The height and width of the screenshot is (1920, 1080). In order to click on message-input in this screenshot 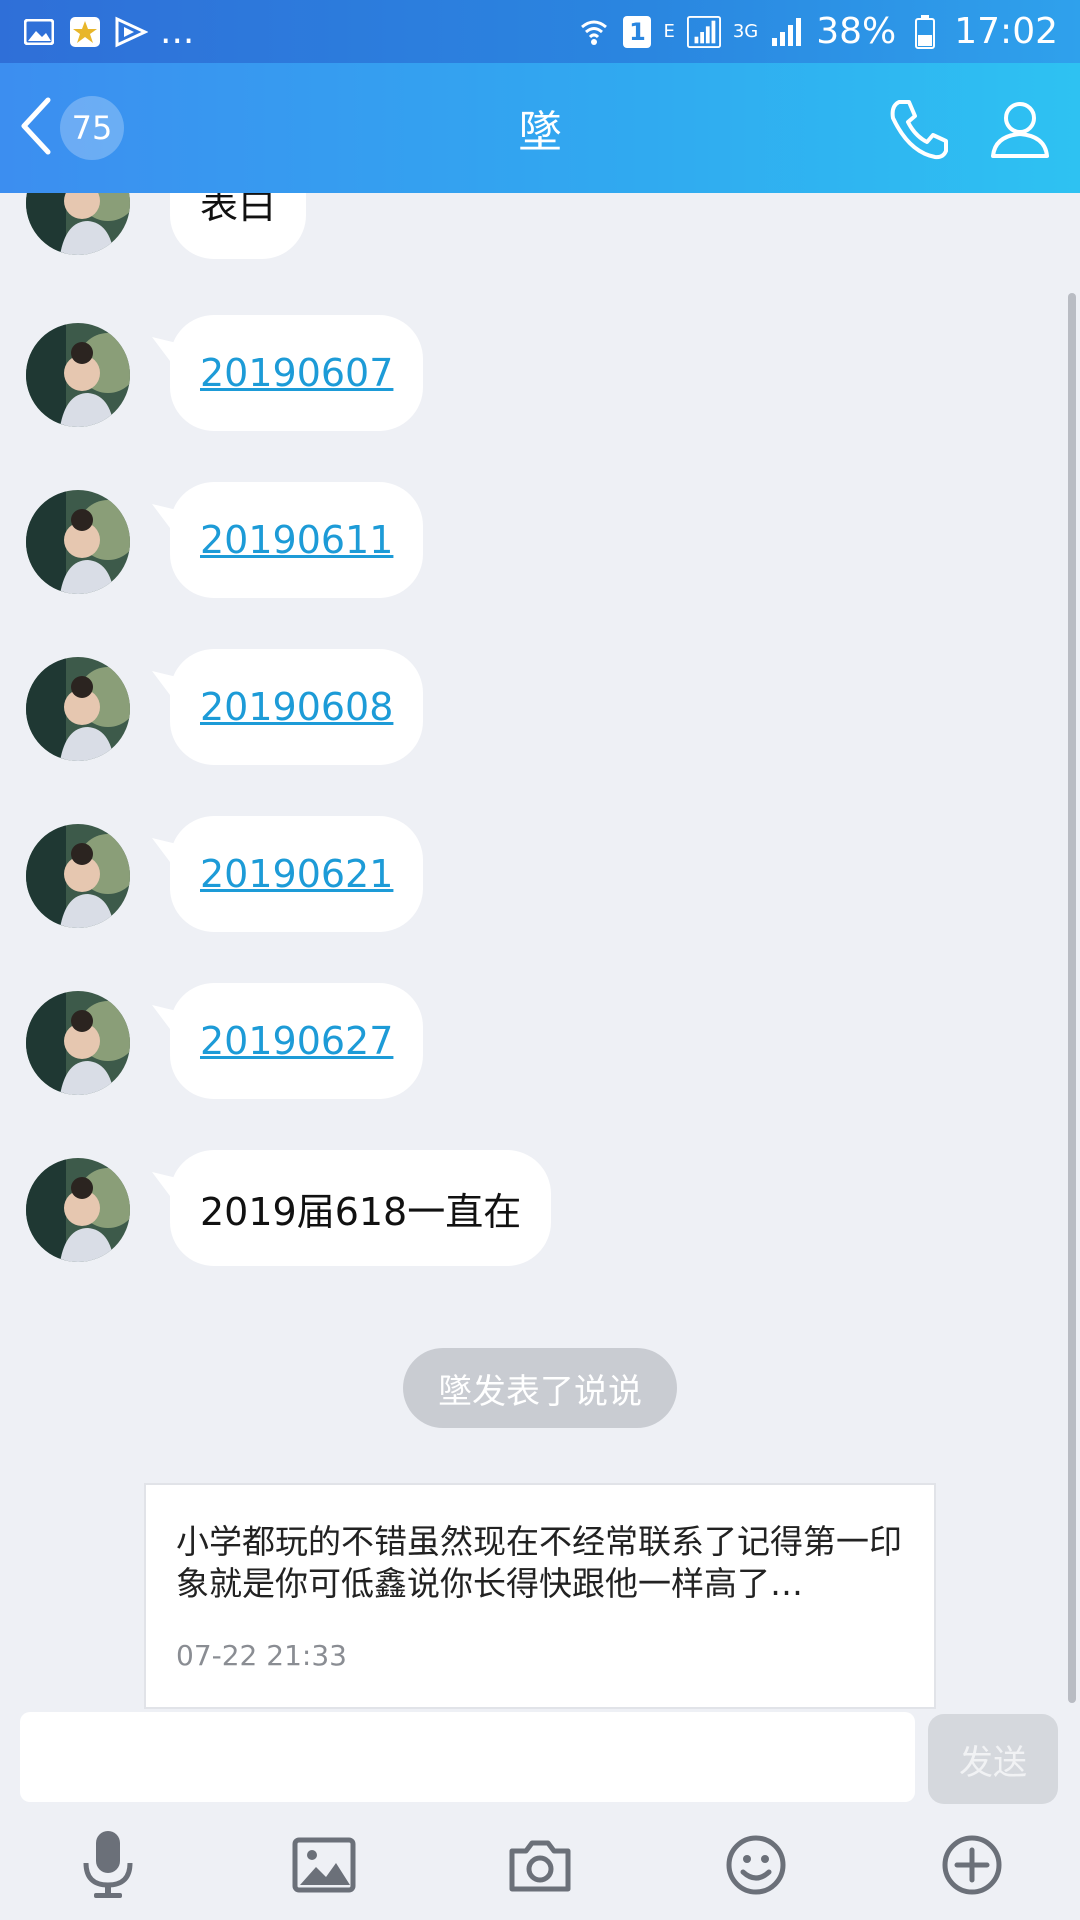, I will do `click(467, 1757)`.